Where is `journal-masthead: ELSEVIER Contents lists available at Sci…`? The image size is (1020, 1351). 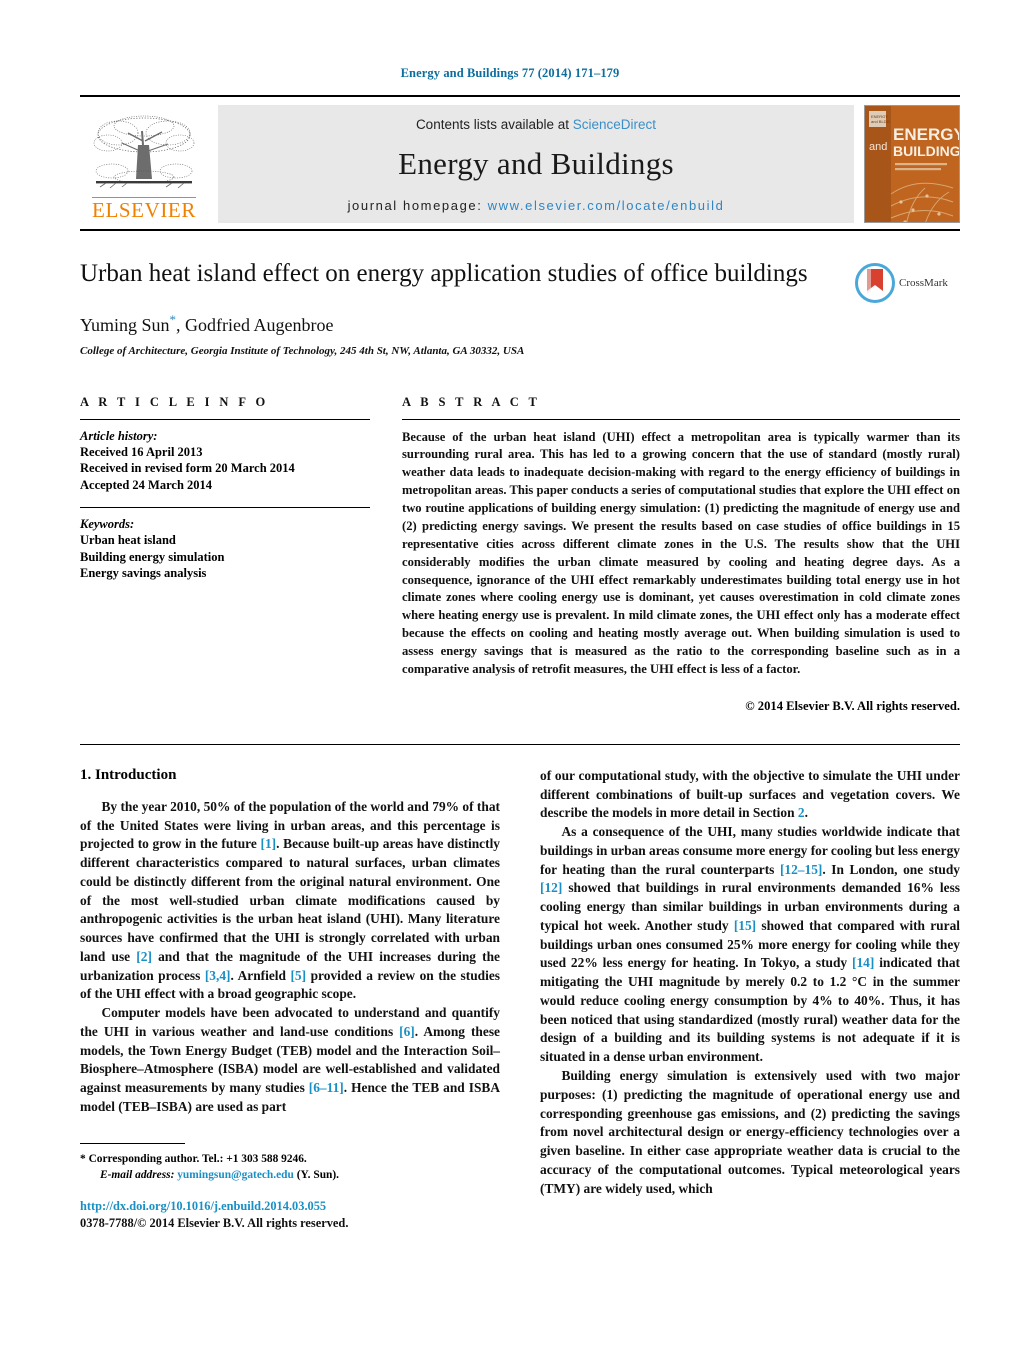 journal-masthead: ELSEVIER Contents lists available at Sci… is located at coordinates (520, 159).